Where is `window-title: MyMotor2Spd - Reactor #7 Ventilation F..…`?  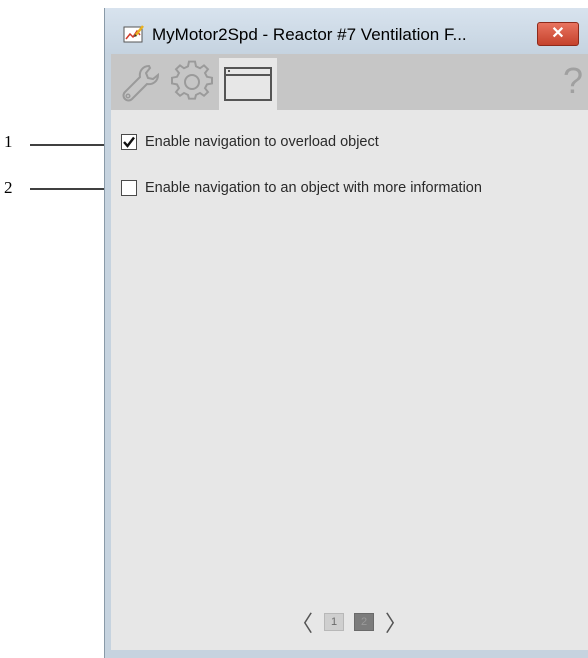 window-title: MyMotor2Spd - Reactor #7 Ventilation F..… is located at coordinates (309, 34).